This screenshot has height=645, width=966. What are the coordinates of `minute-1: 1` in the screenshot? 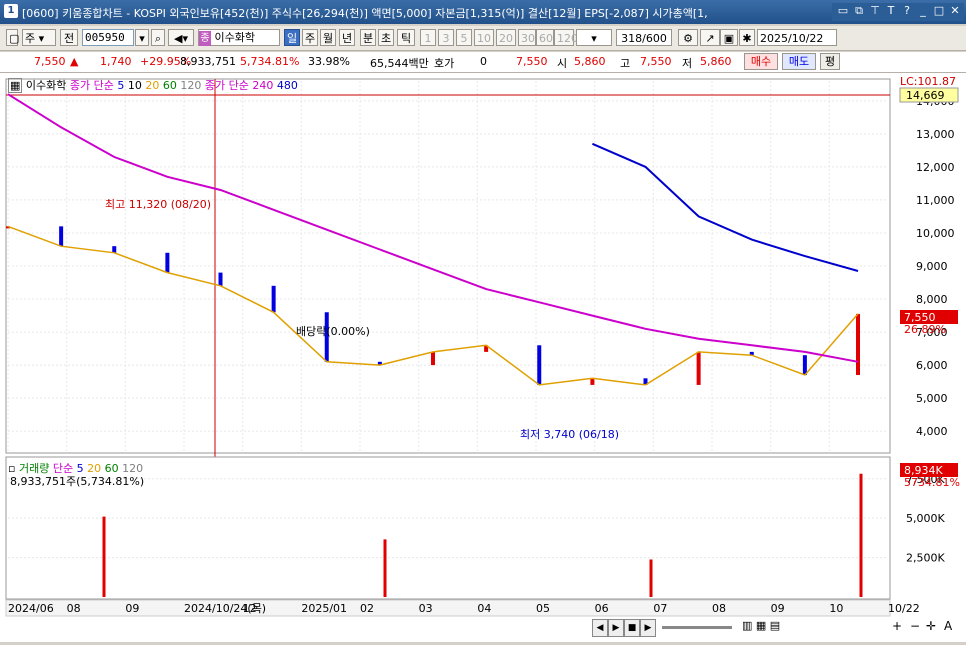 It's located at (428, 37).